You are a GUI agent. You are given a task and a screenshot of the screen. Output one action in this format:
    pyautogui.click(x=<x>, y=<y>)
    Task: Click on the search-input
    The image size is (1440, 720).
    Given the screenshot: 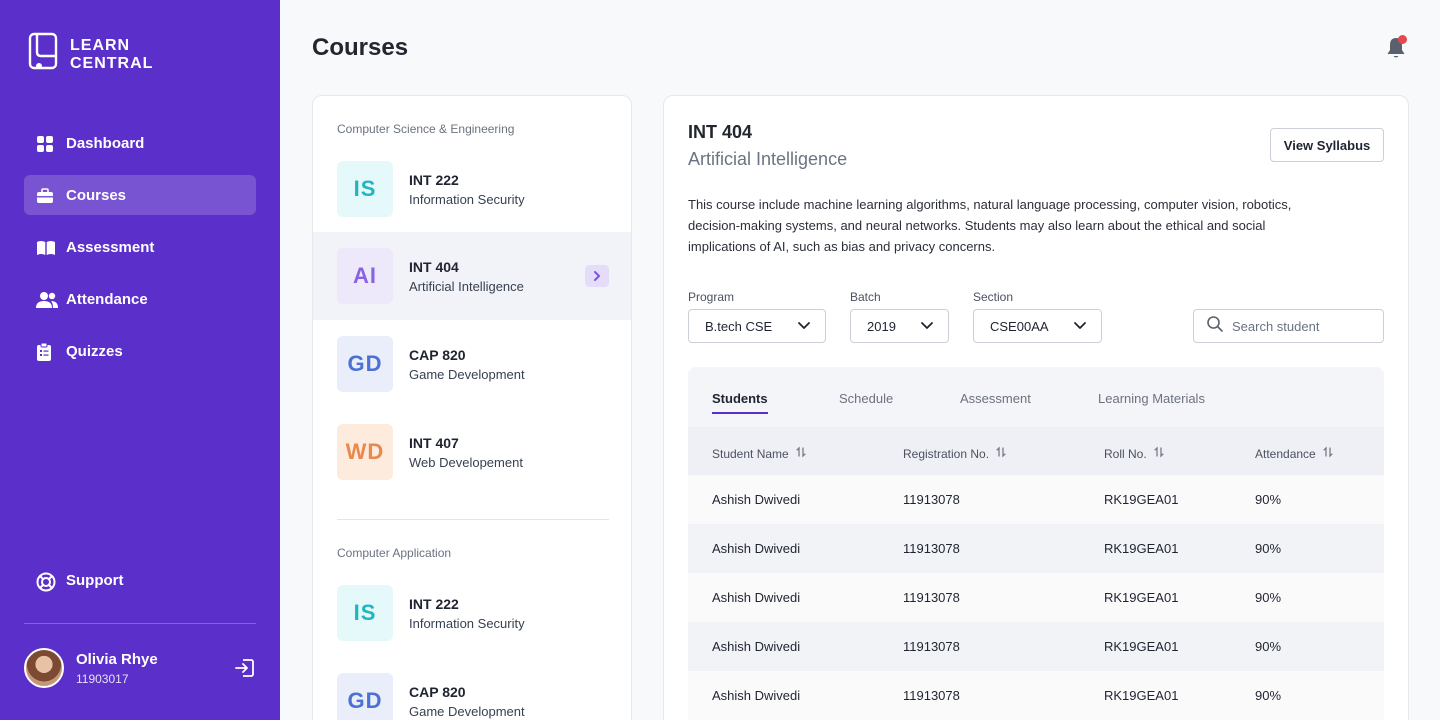 What is the action you would take?
    pyautogui.click(x=1302, y=326)
    